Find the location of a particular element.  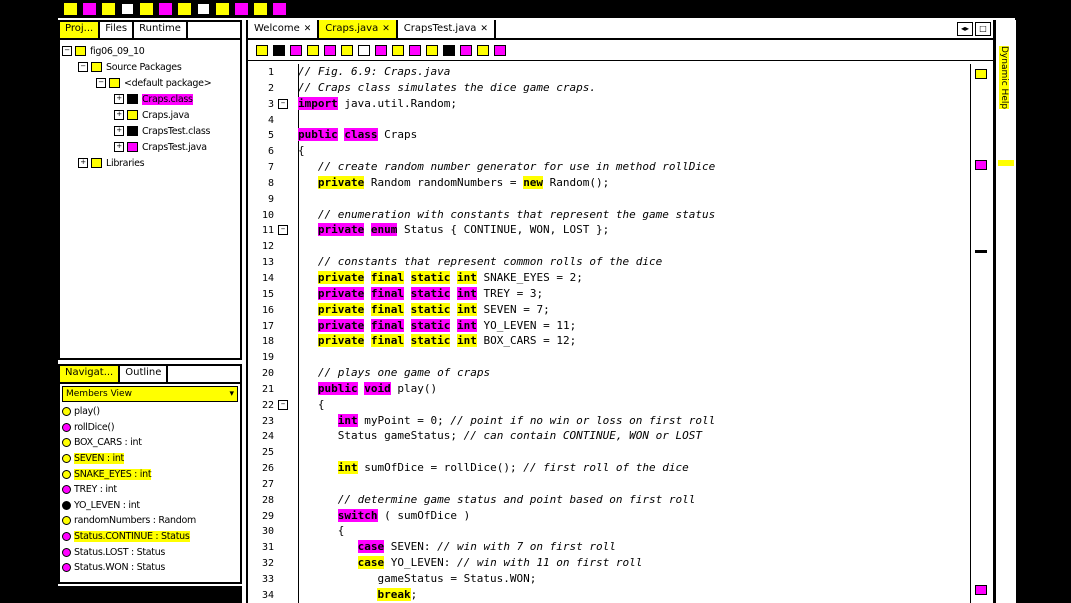

tab-runtime: Runtime is located at coordinates (161, 30).